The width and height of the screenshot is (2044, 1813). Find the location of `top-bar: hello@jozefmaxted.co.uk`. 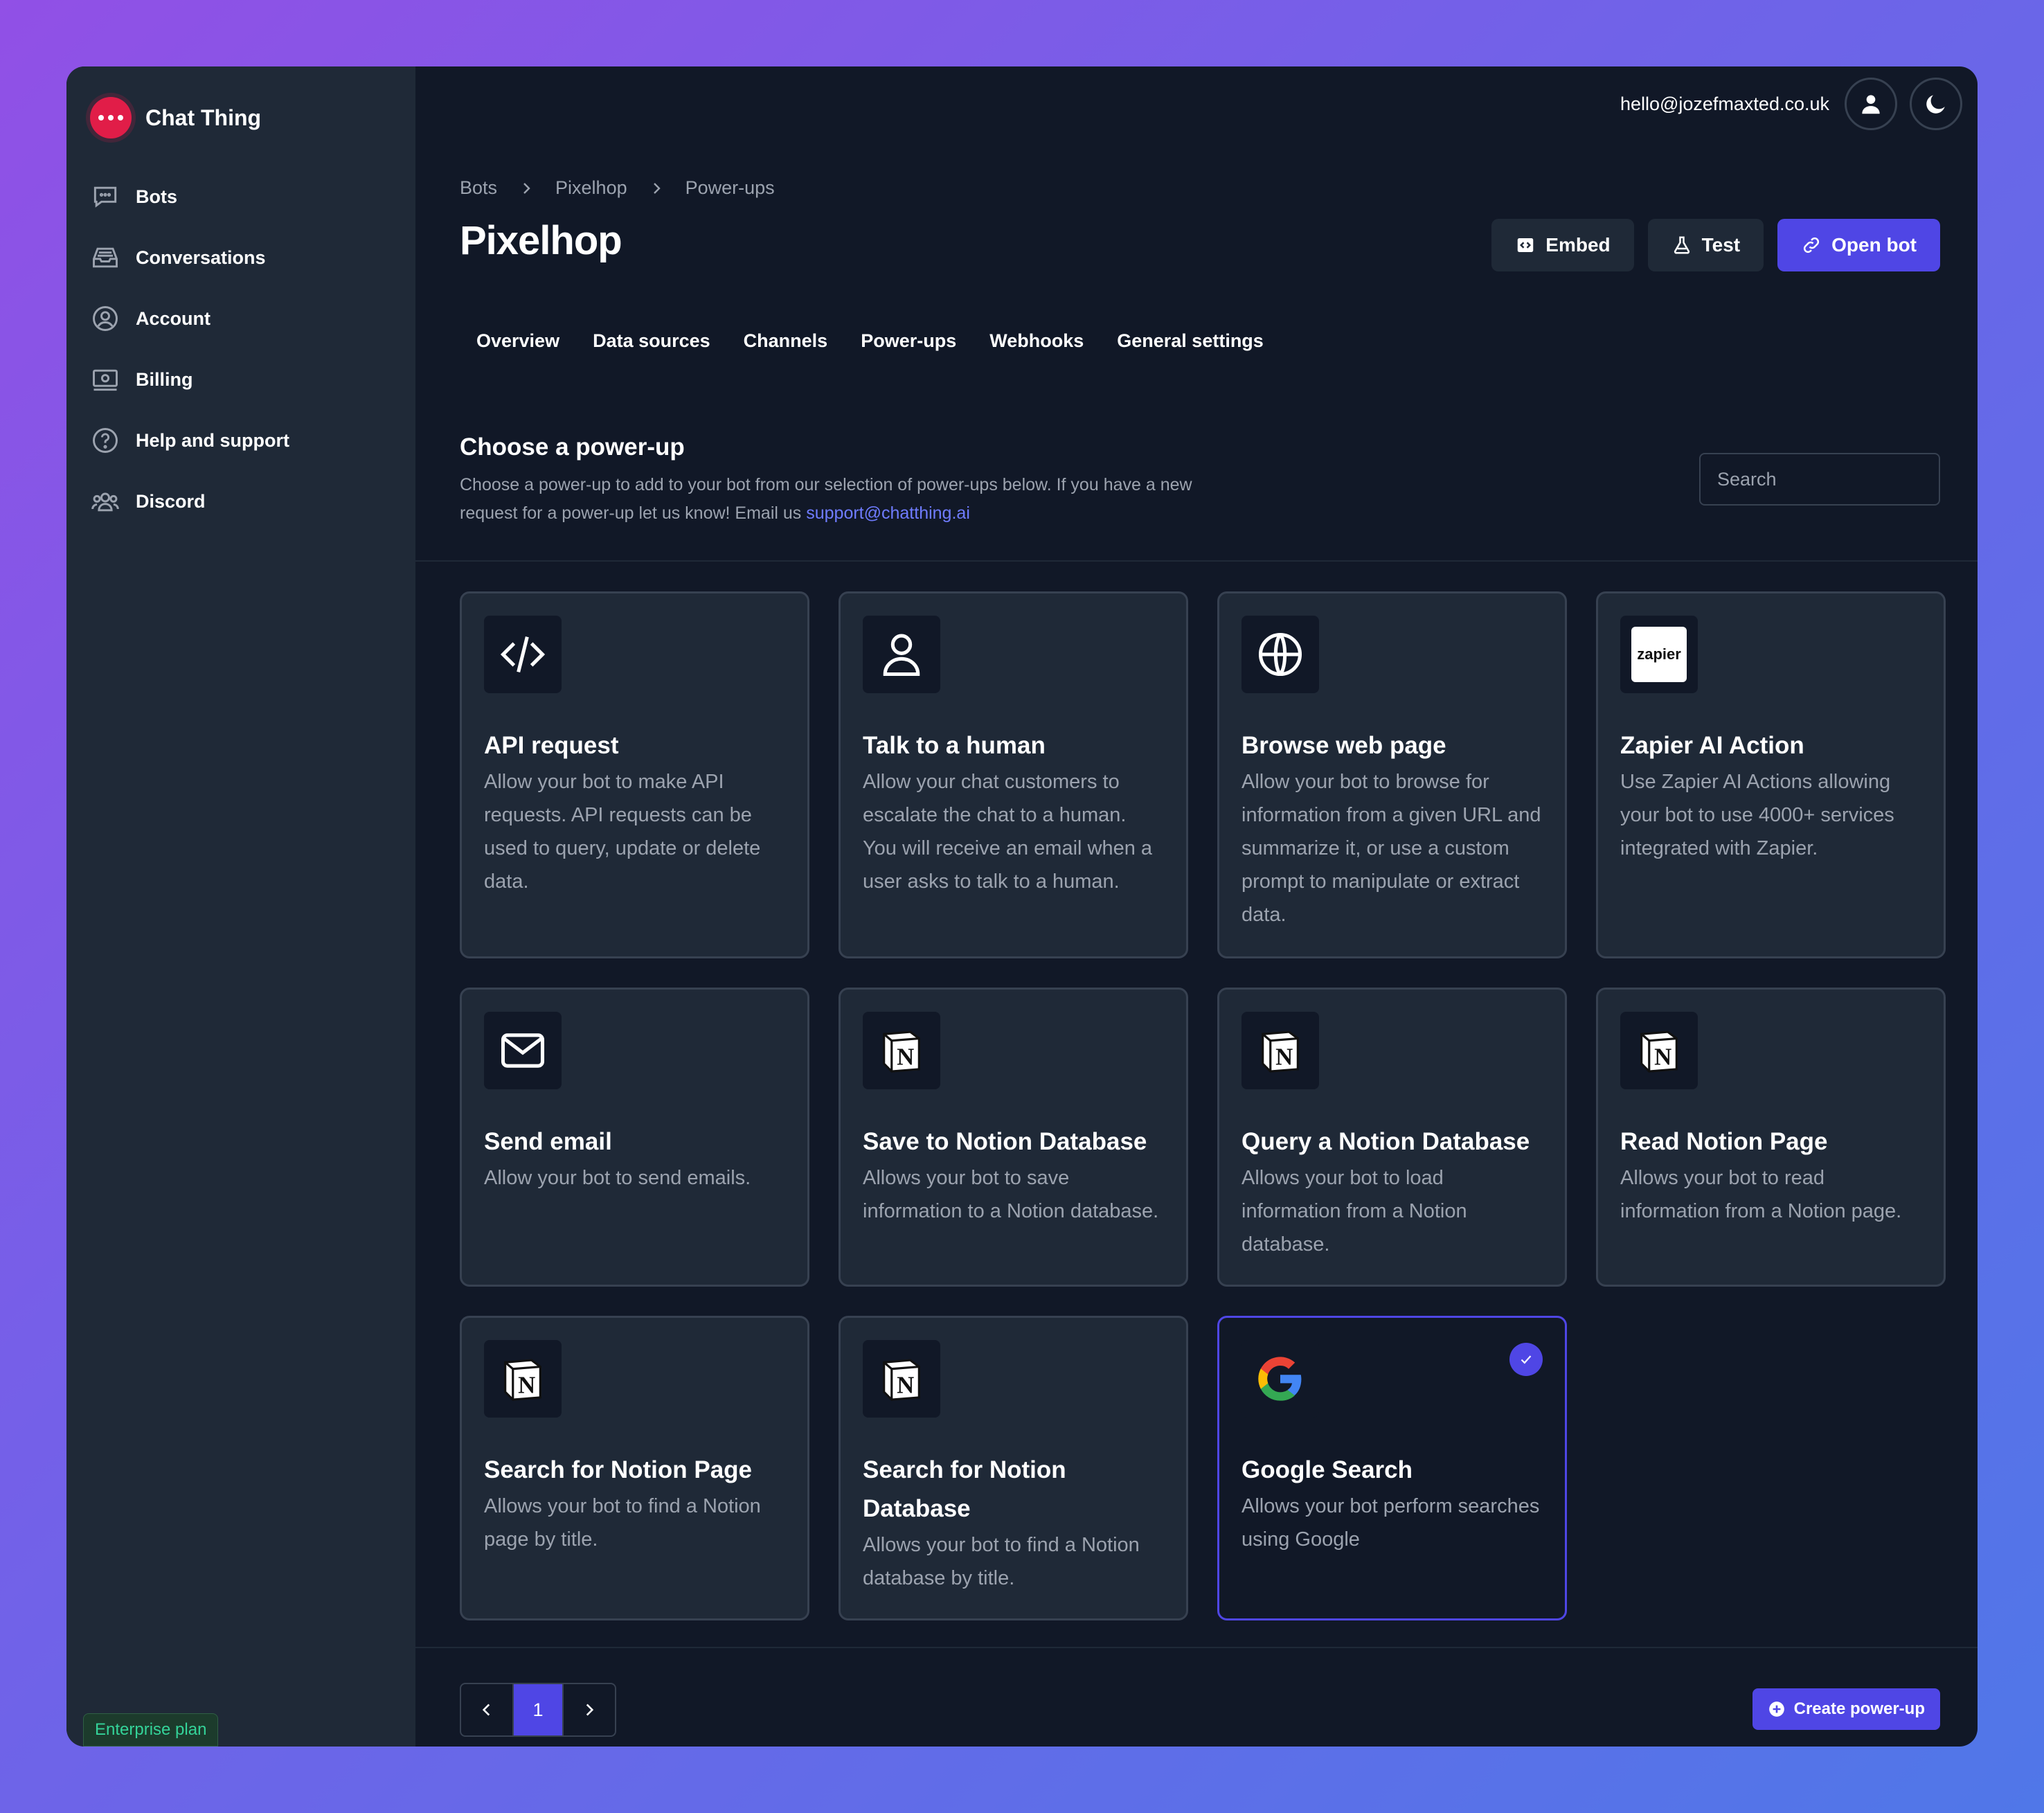

top-bar: hello@jozefmaxted.co.uk is located at coordinates (1791, 104).